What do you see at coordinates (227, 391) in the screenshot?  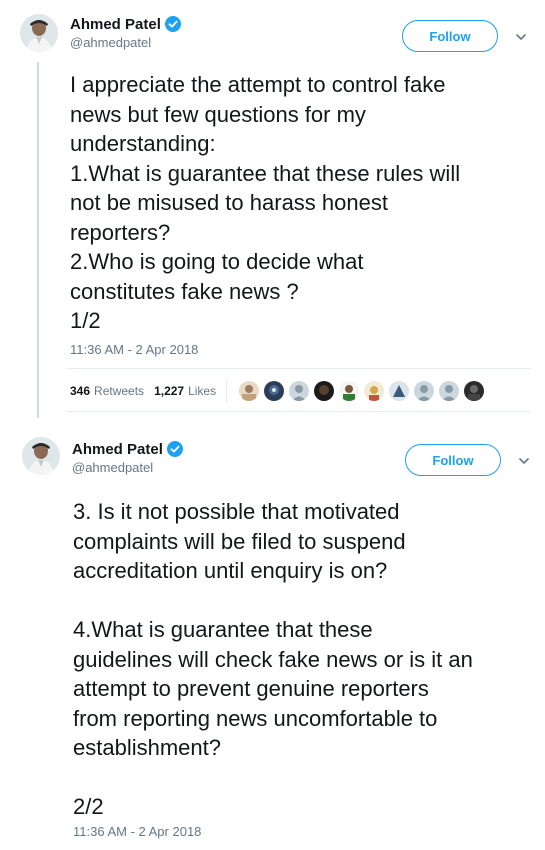 I see `stats-separator` at bounding box center [227, 391].